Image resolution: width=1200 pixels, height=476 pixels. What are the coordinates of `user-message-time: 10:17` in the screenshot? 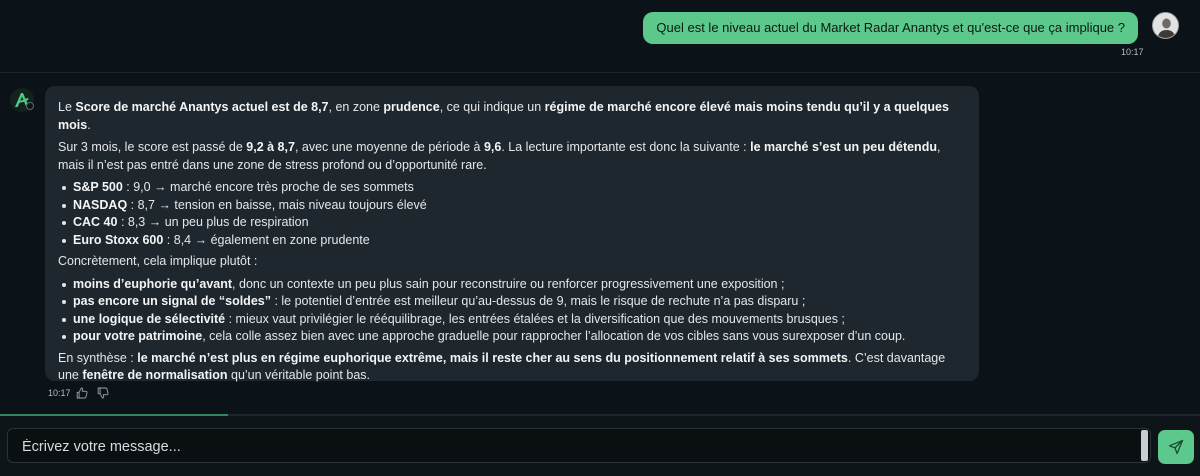 It's located at (1132, 52).